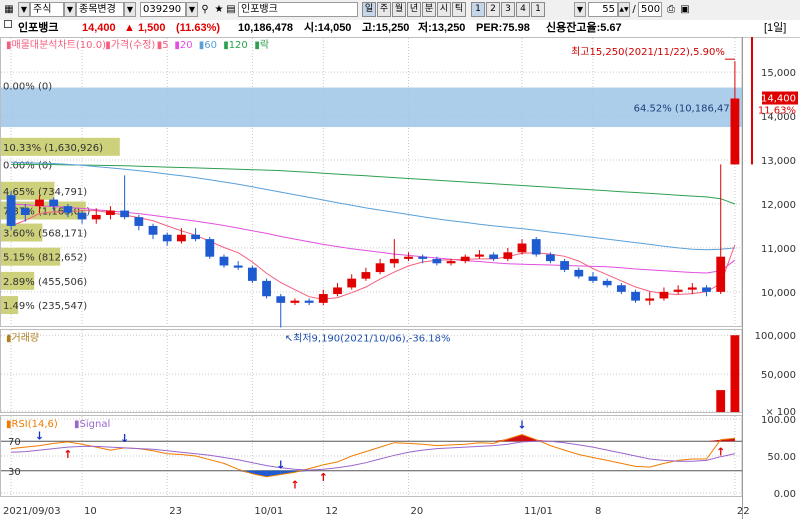 The width and height of the screenshot is (800, 519). I want to click on per-value: PER:75.98, so click(503, 28).